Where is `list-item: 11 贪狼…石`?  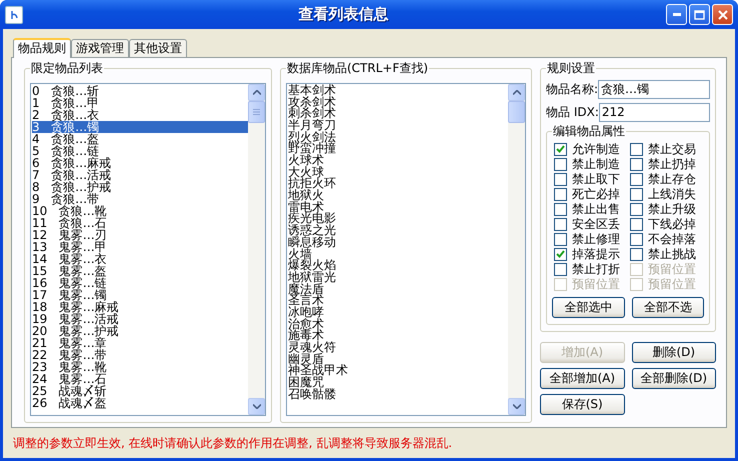 list-item: 11 贪狼…石 is located at coordinates (140, 222).